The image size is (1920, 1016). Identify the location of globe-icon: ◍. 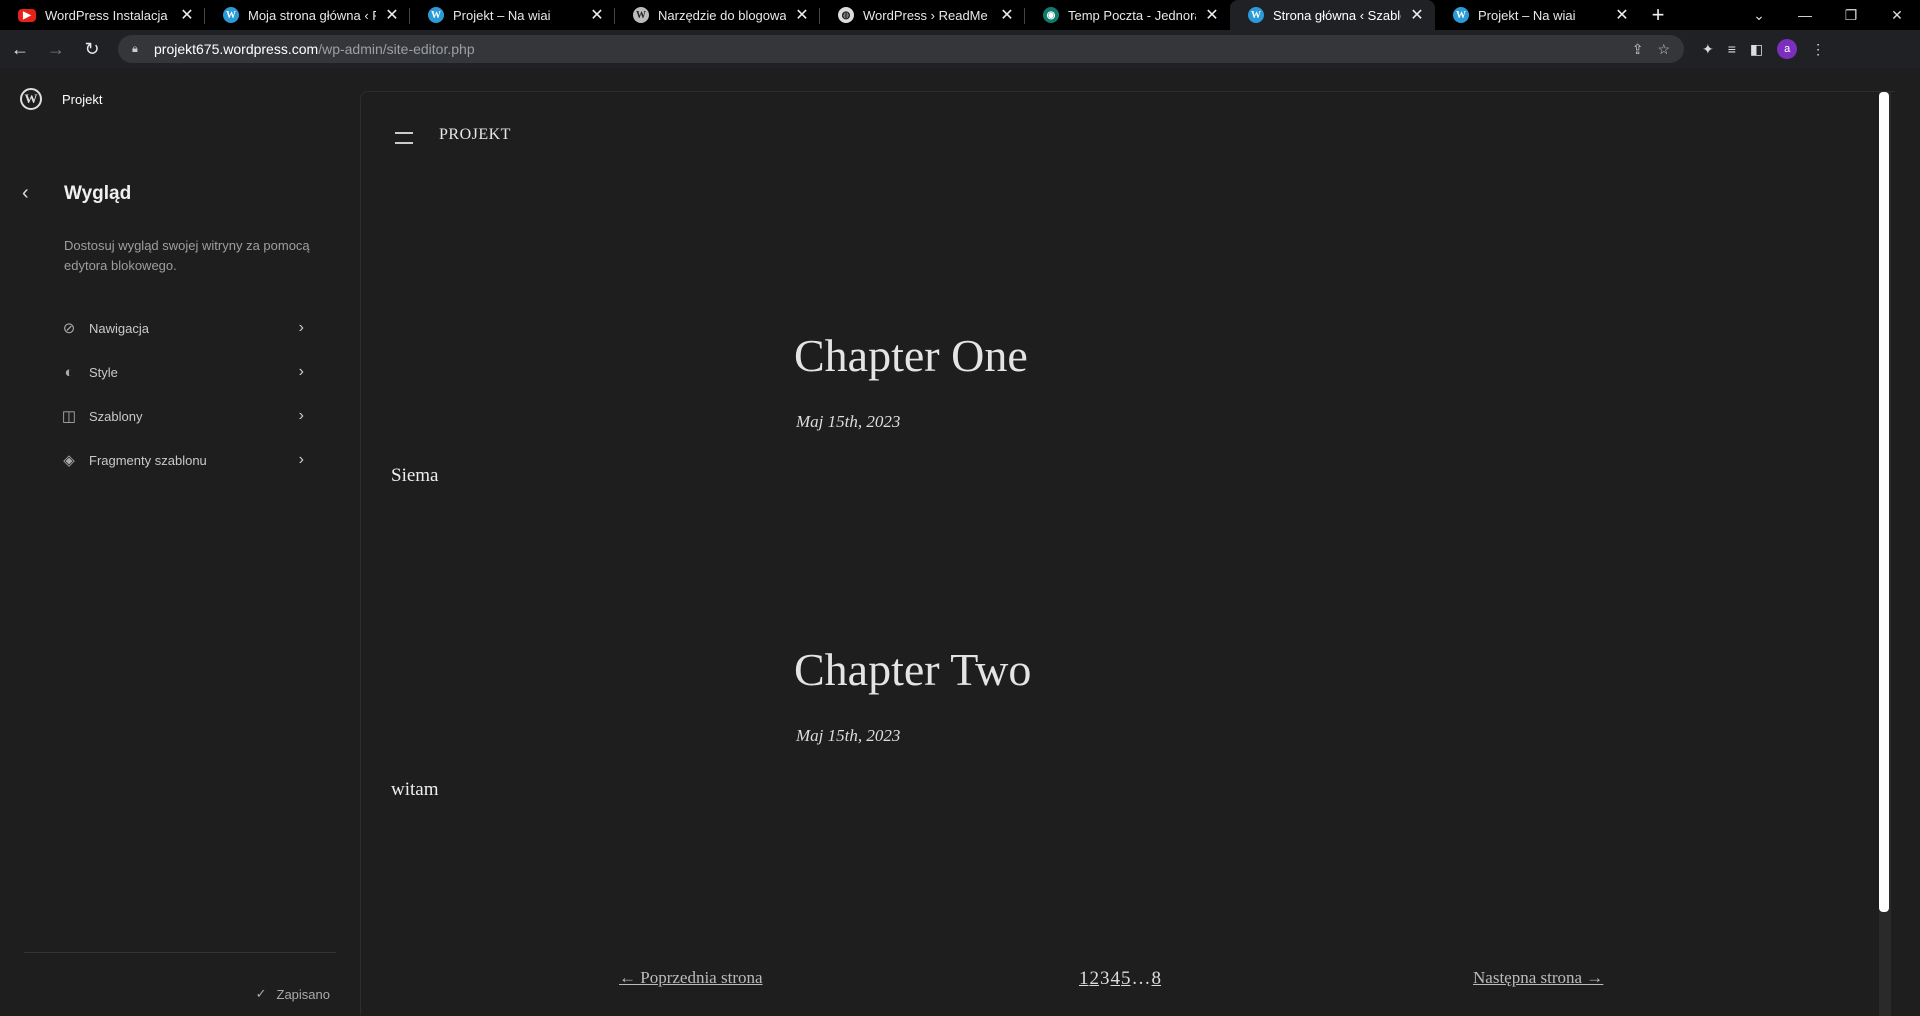
(846, 15).